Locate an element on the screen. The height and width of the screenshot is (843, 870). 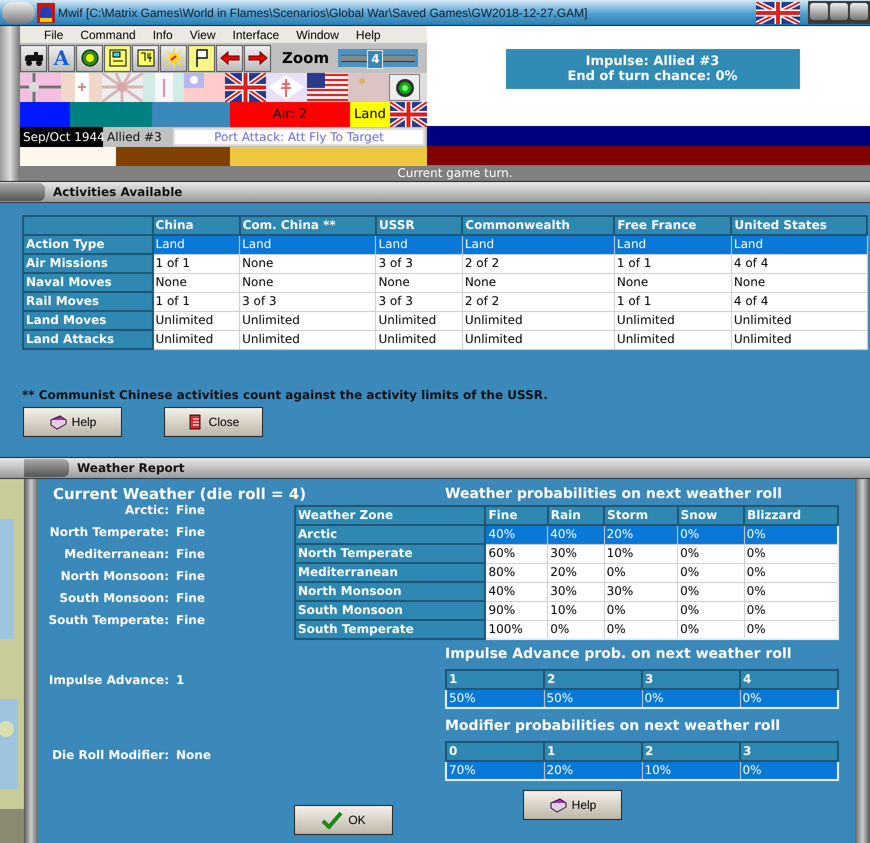
text-tool-button: A is located at coordinates (61, 58).